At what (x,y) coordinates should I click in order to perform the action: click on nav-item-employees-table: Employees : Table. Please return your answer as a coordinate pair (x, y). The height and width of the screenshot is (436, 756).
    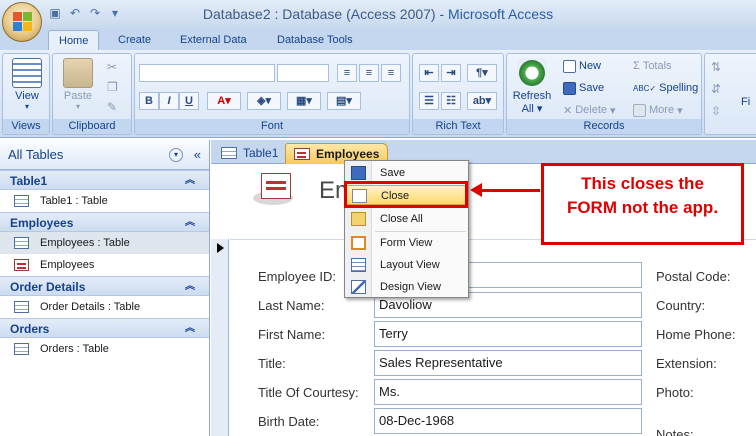
    Looking at the image, I should click on (104, 243).